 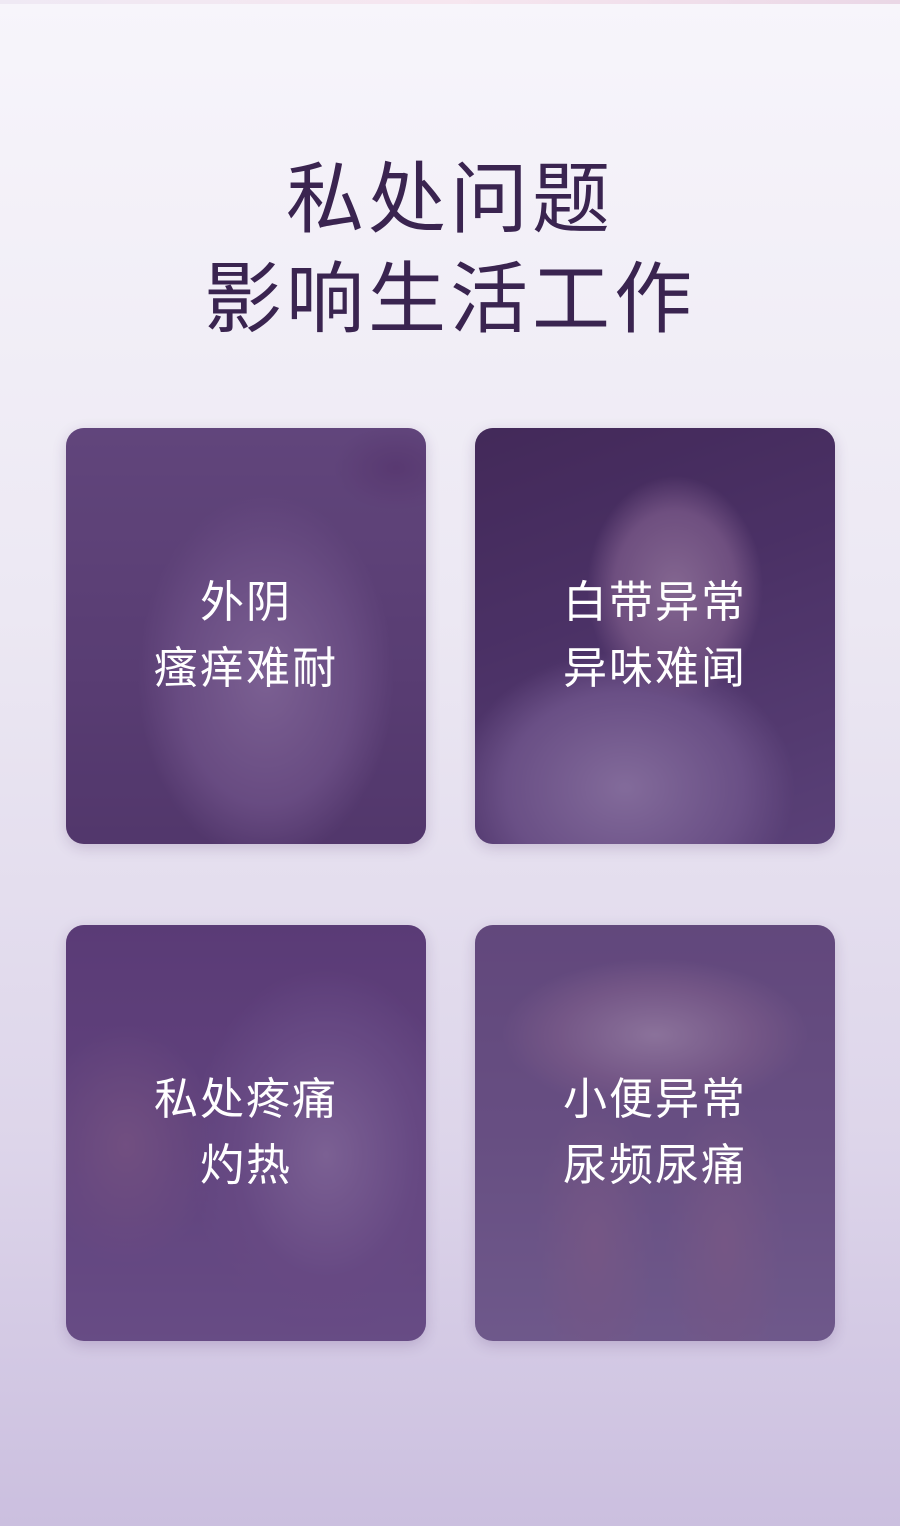 I want to click on symptom-card-pain: 私处疼痛 灼热, so click(x=246, y=1133).